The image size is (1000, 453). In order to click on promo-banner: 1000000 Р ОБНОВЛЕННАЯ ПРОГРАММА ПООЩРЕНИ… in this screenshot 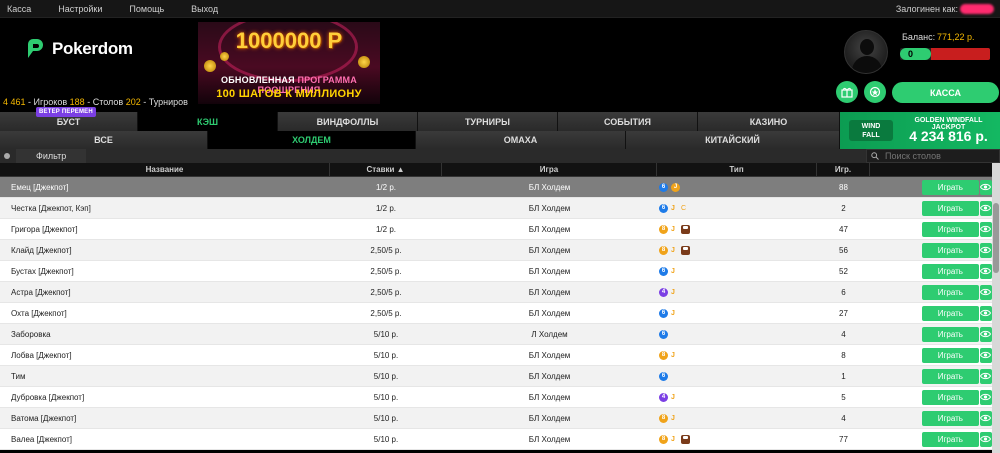, I will do `click(289, 63)`.